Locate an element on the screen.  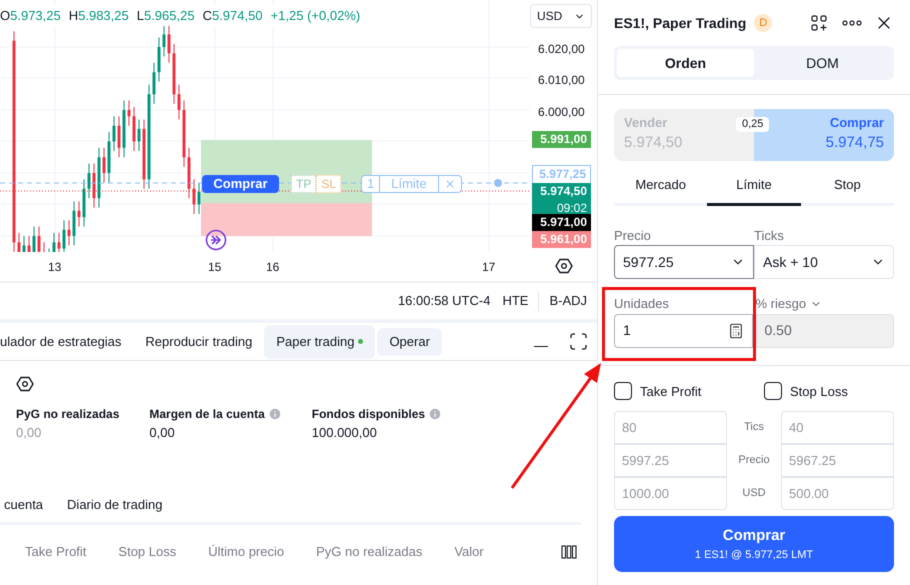
calculator-icon is located at coordinates (736, 330).